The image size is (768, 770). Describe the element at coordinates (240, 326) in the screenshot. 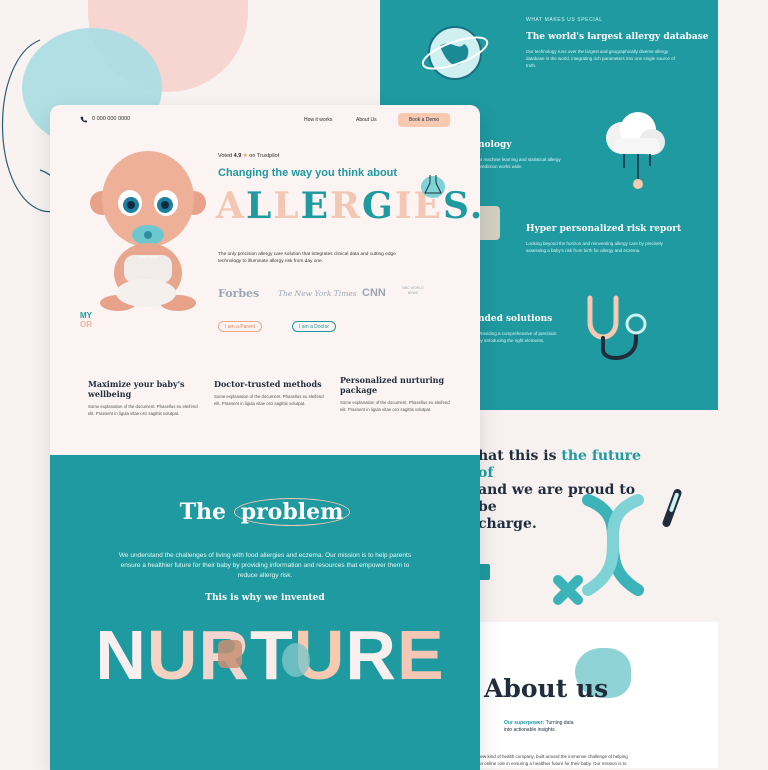

I see `parent-button: I am a Parent` at that location.